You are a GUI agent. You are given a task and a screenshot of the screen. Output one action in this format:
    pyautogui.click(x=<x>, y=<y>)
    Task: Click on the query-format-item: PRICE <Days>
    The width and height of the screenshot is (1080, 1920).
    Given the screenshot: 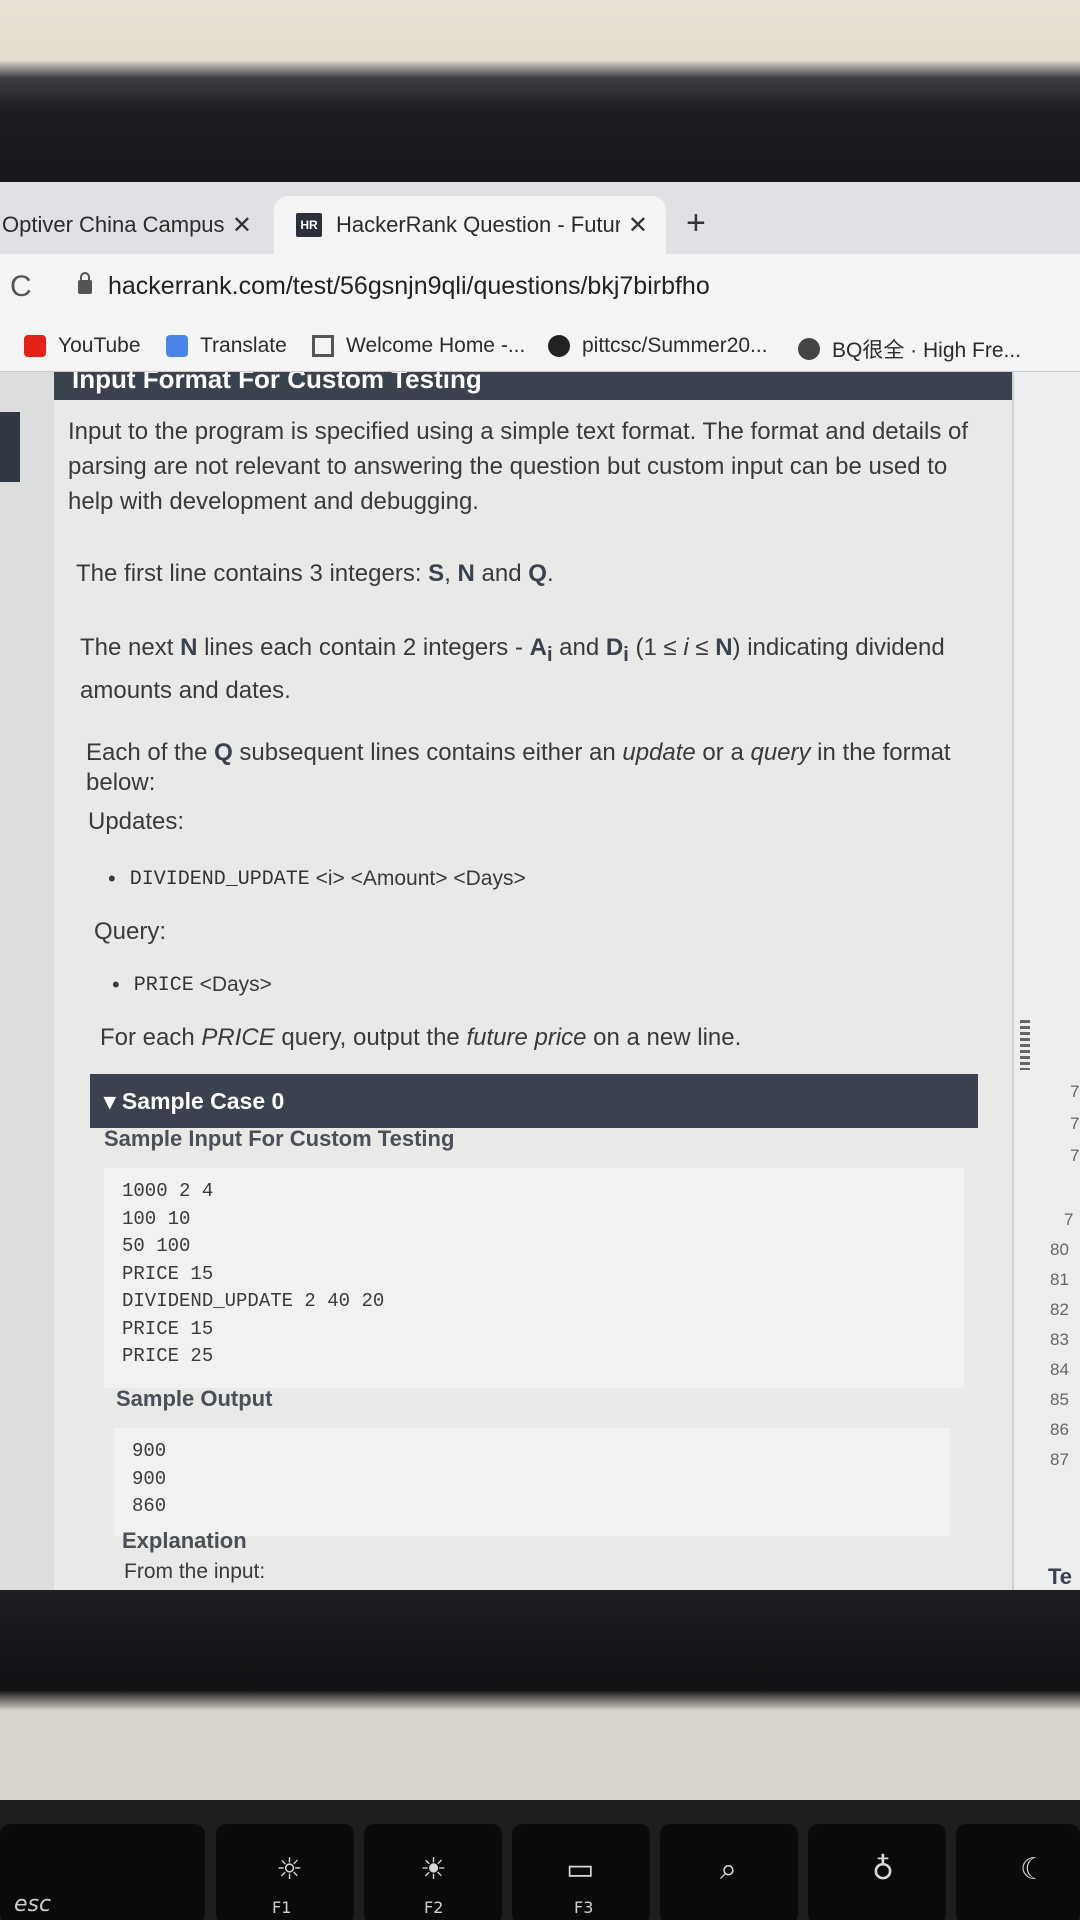 What is the action you would take?
    pyautogui.click(x=192, y=985)
    